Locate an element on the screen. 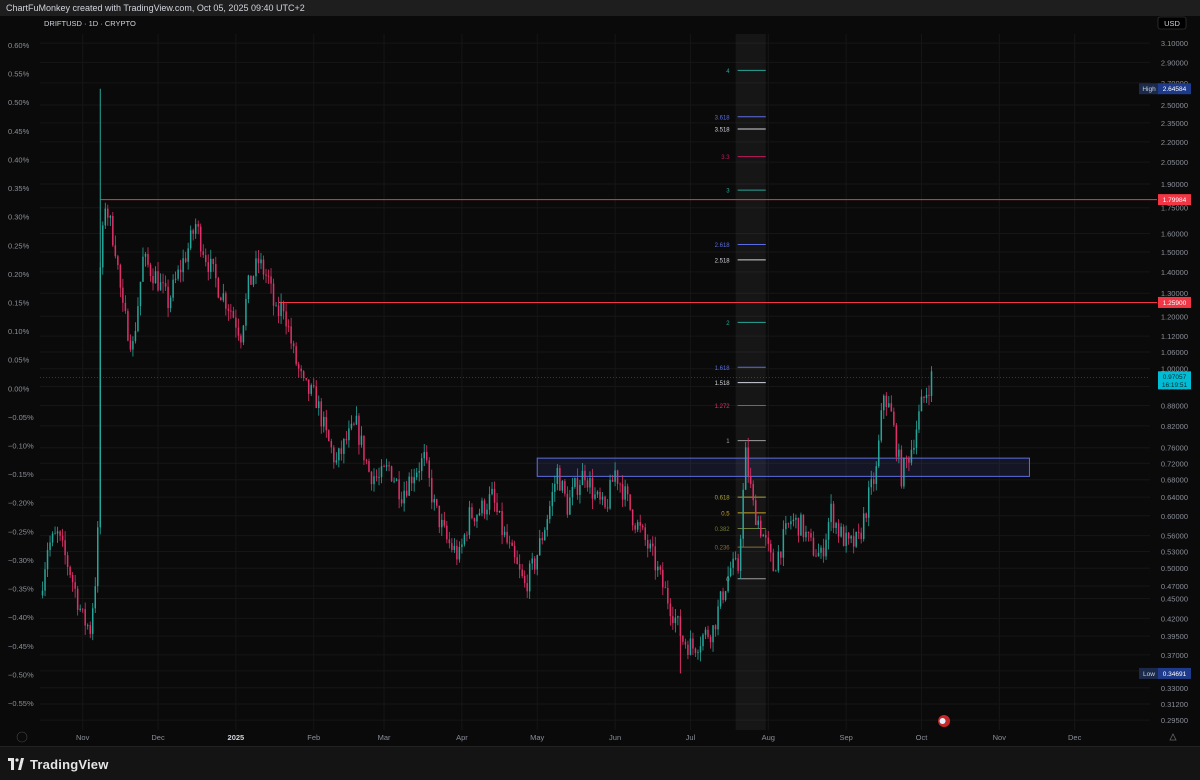 This screenshot has height=780, width=1200. tradingview-logo: TradingView is located at coordinates (58, 764).